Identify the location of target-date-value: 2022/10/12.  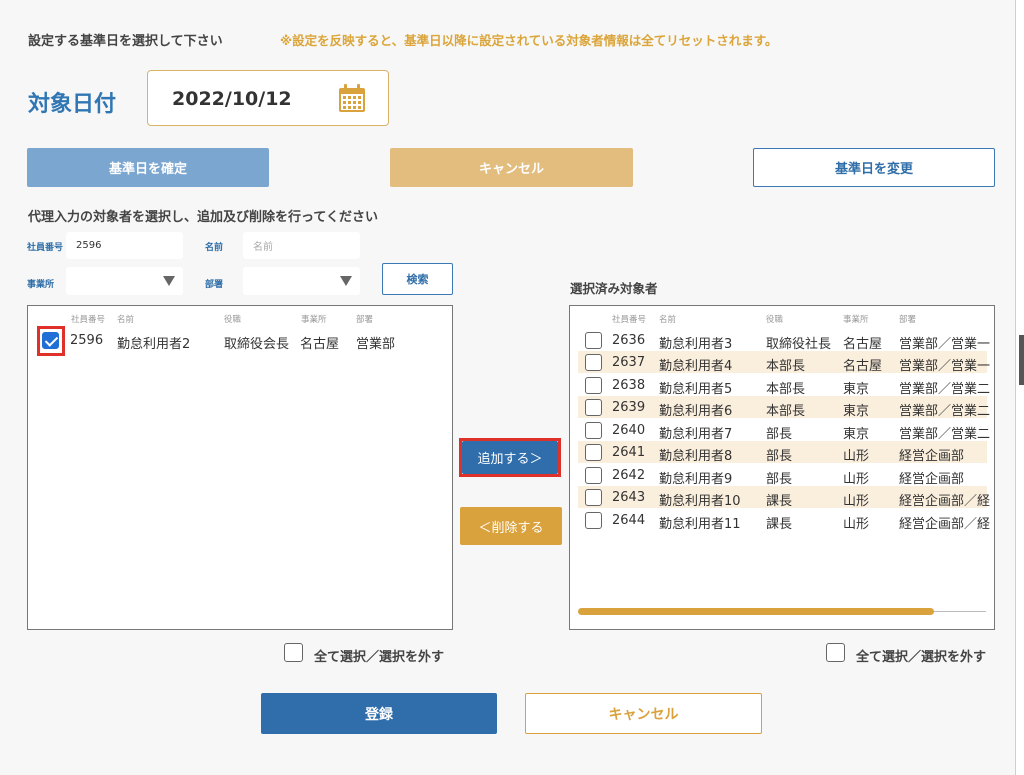
(232, 99).